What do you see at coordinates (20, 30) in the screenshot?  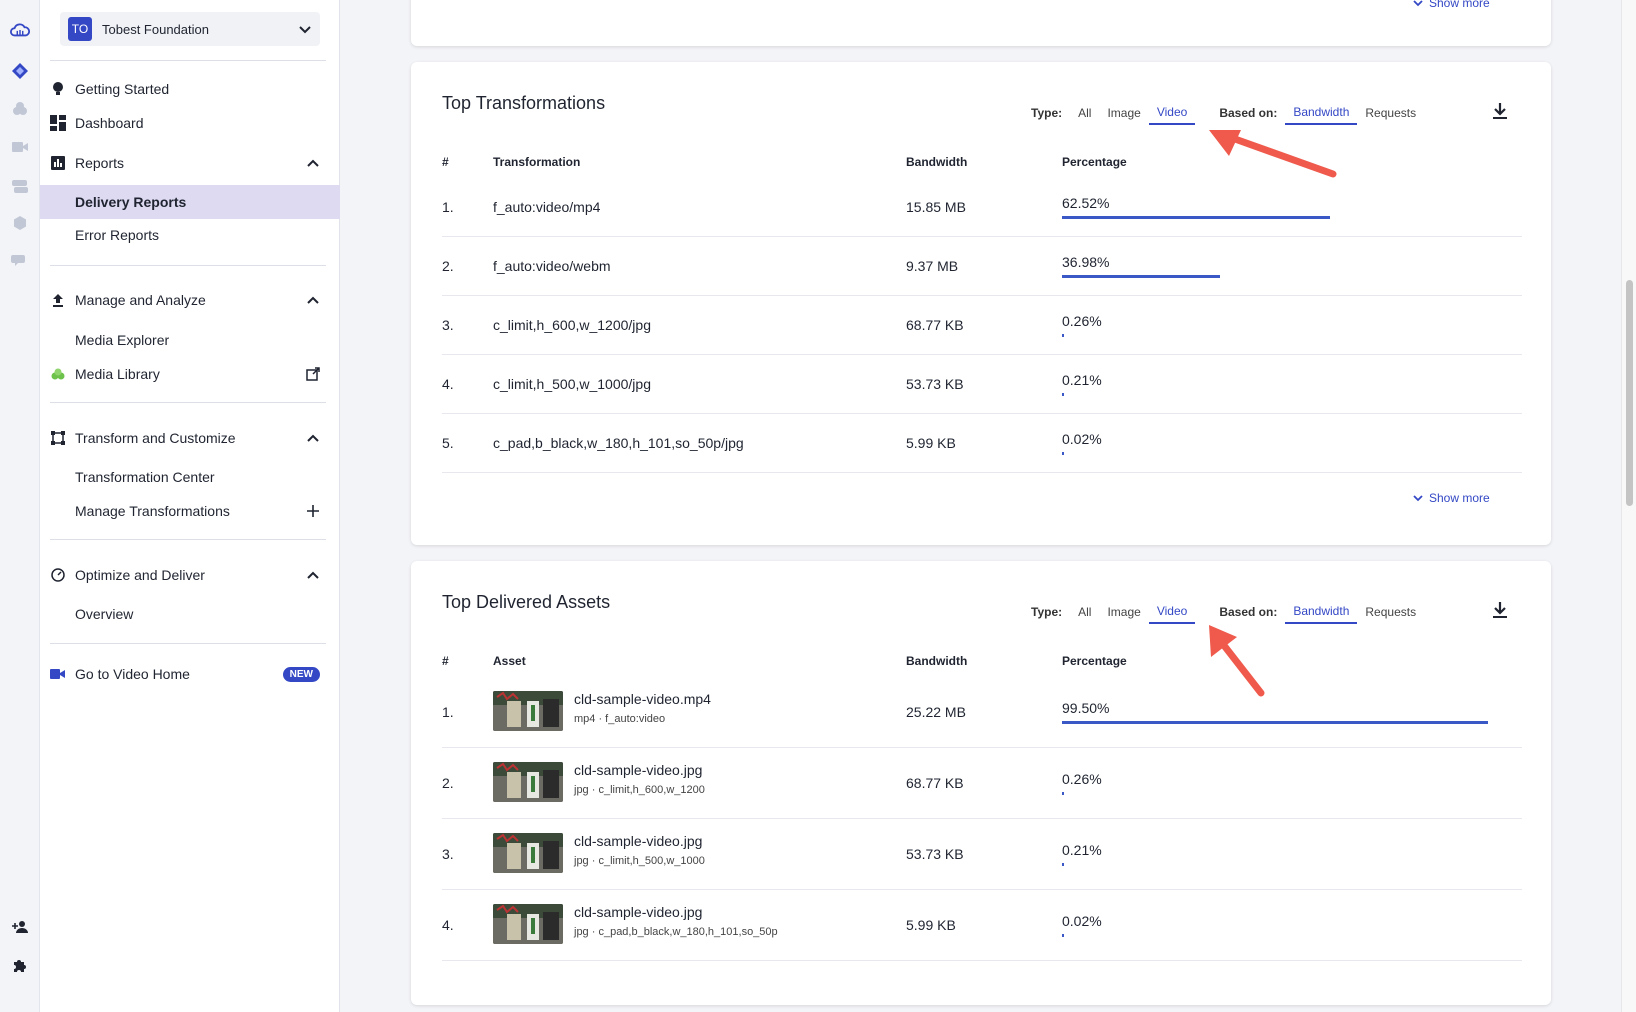 I see `cloud-logo-icon` at bounding box center [20, 30].